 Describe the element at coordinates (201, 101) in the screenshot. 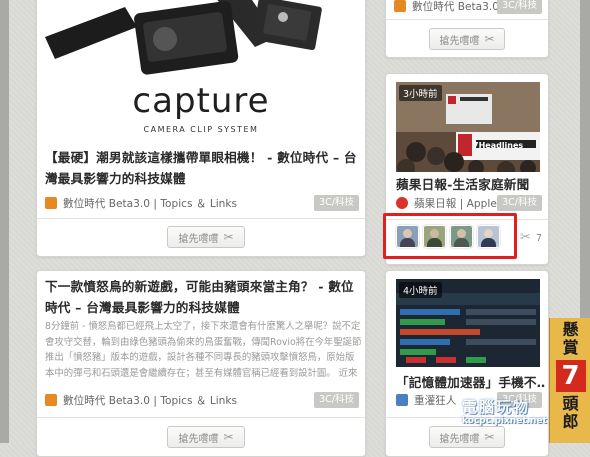

I see `image-brand-text: capture` at that location.